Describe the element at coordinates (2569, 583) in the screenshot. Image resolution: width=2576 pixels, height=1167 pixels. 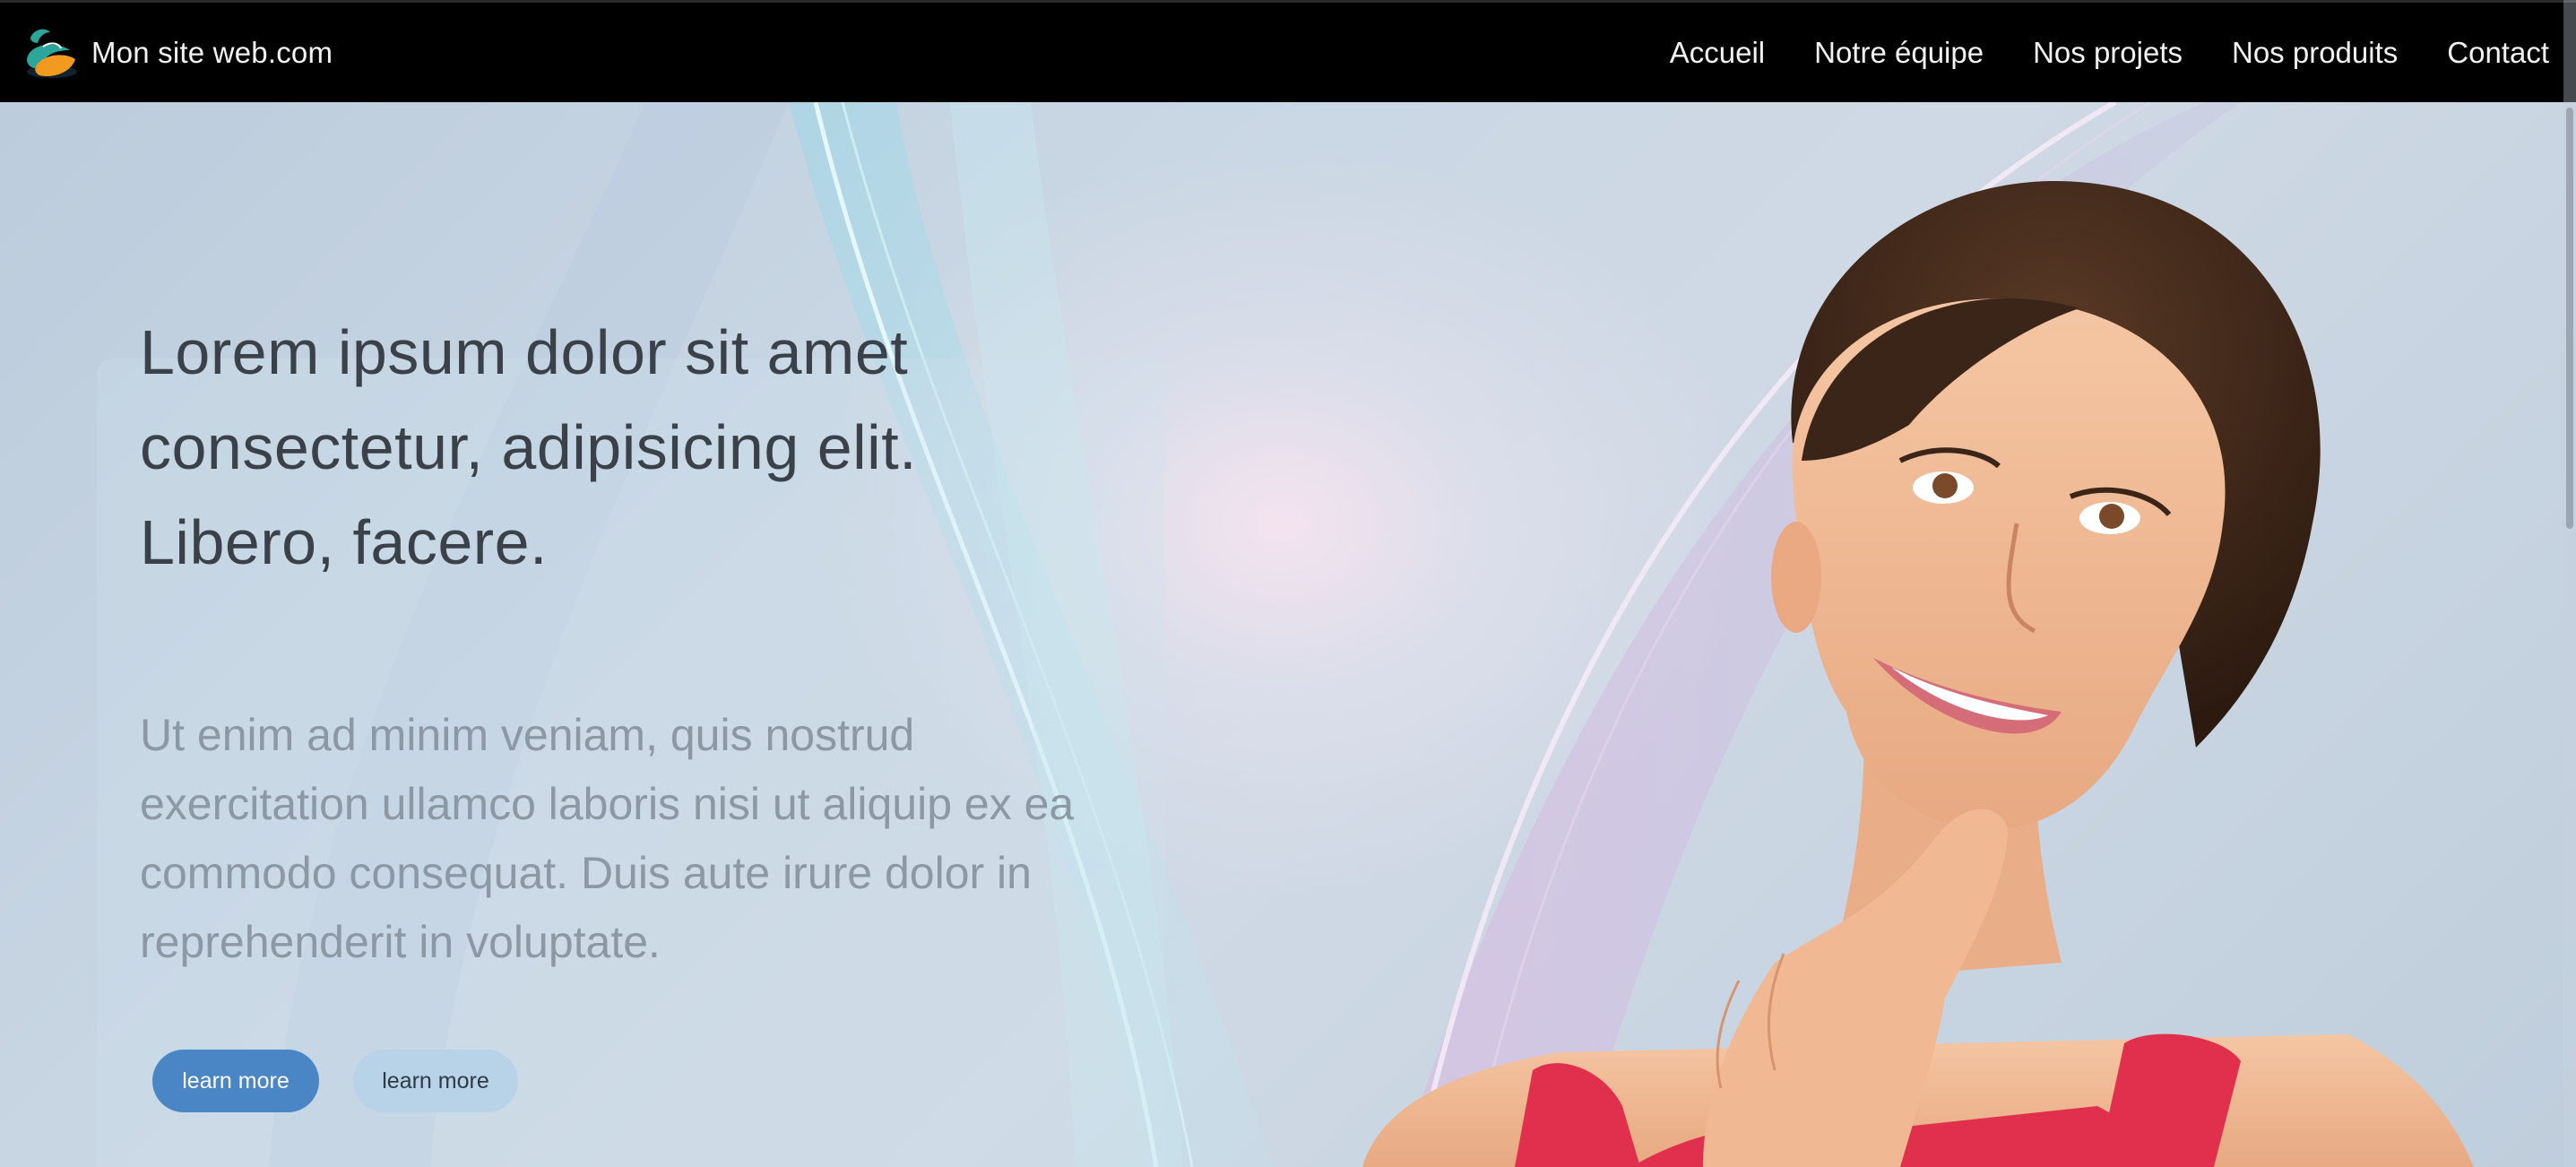
I see `vertical-scrollbar` at that location.